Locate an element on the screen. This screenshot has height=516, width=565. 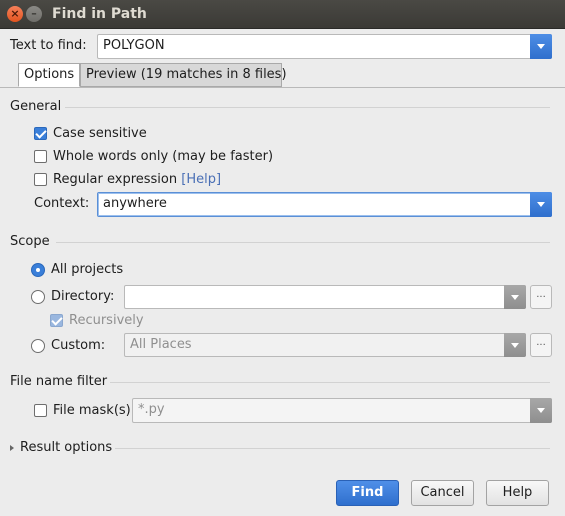
close-icon: × is located at coordinates (15, 14).